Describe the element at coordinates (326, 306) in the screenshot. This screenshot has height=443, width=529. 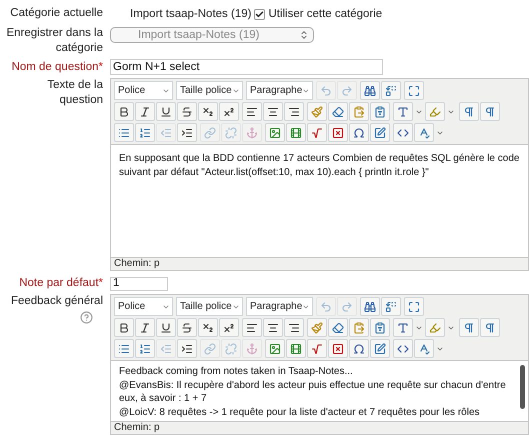
I see `undo-icon` at that location.